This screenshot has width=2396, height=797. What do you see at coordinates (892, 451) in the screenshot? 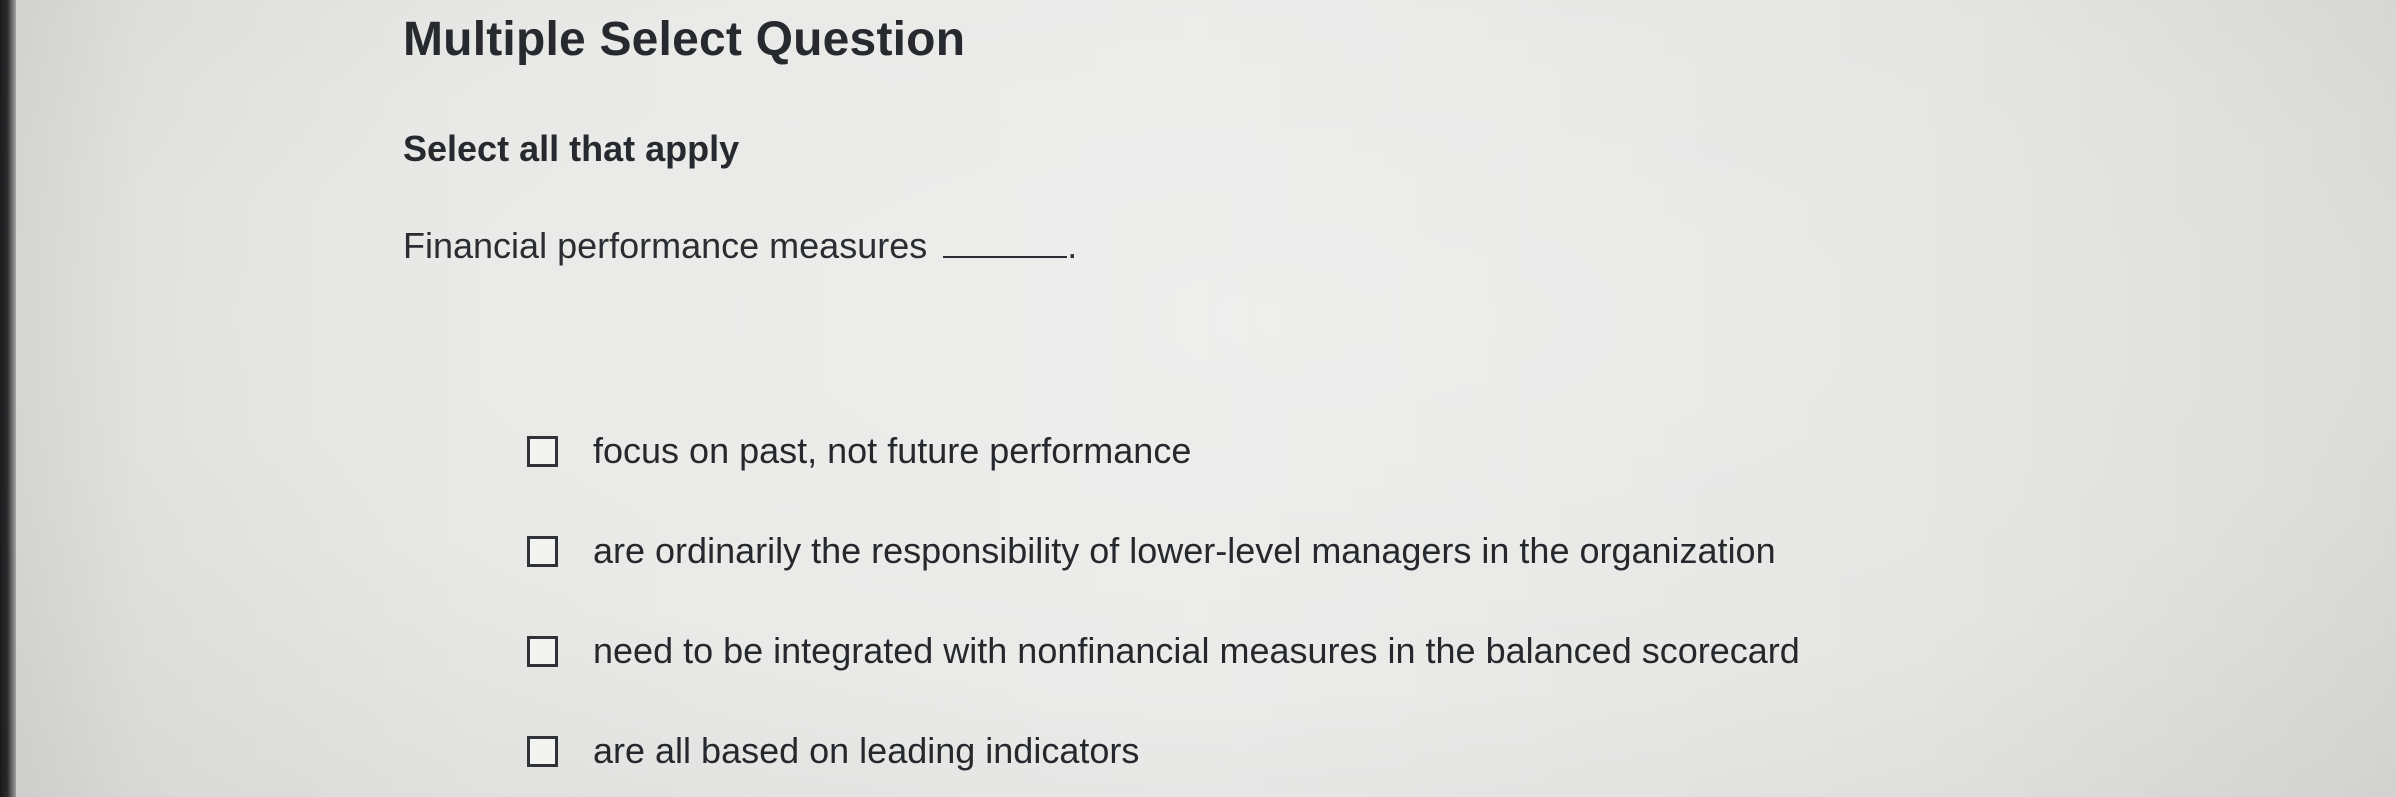
I see `option-1-label: focus on past, not future performance` at bounding box center [892, 451].